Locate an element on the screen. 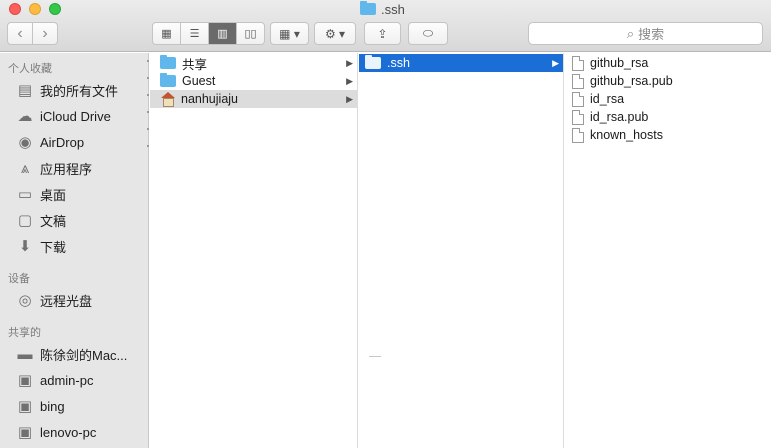  sidebar-item-label: 应用程序 is located at coordinates (66, 169).